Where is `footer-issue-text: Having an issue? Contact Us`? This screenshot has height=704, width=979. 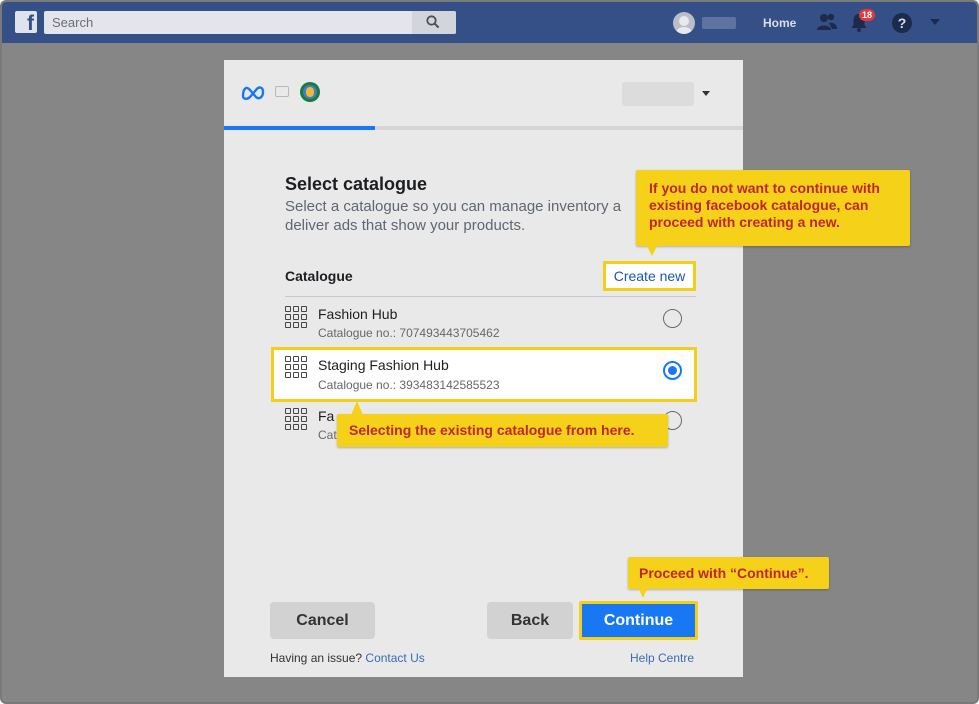
footer-issue-text: Having an issue? Contact Us is located at coordinates (347, 658).